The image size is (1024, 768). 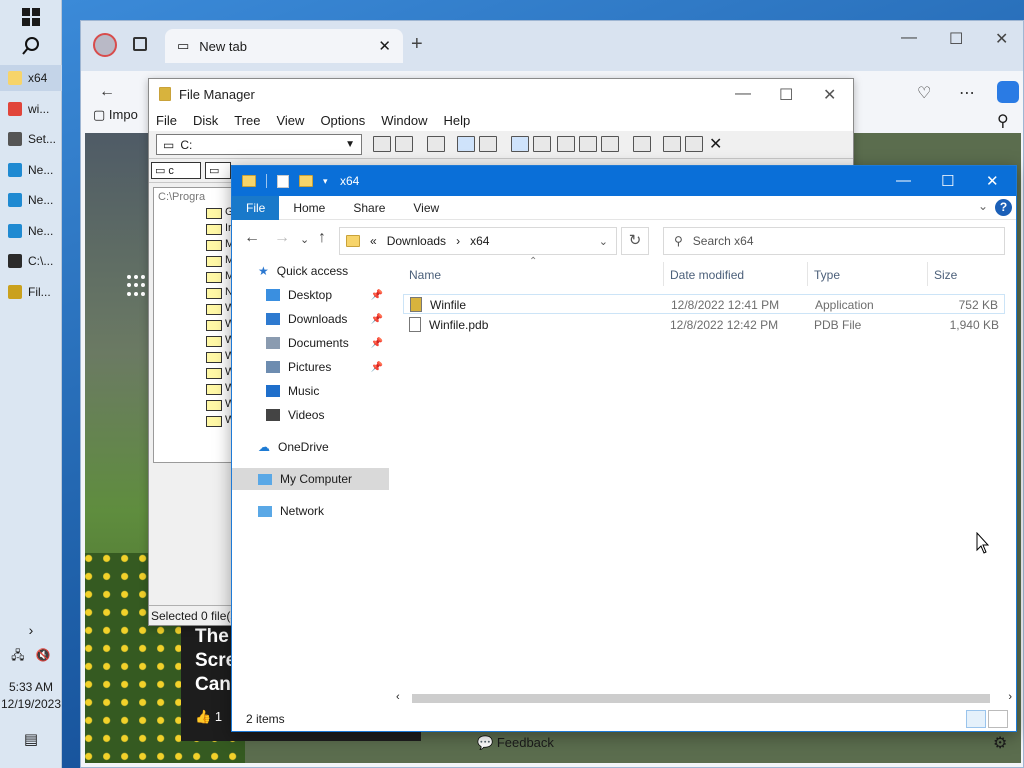 What do you see at coordinates (707, 275) in the screenshot?
I see `column-date-modified: Date modified` at bounding box center [707, 275].